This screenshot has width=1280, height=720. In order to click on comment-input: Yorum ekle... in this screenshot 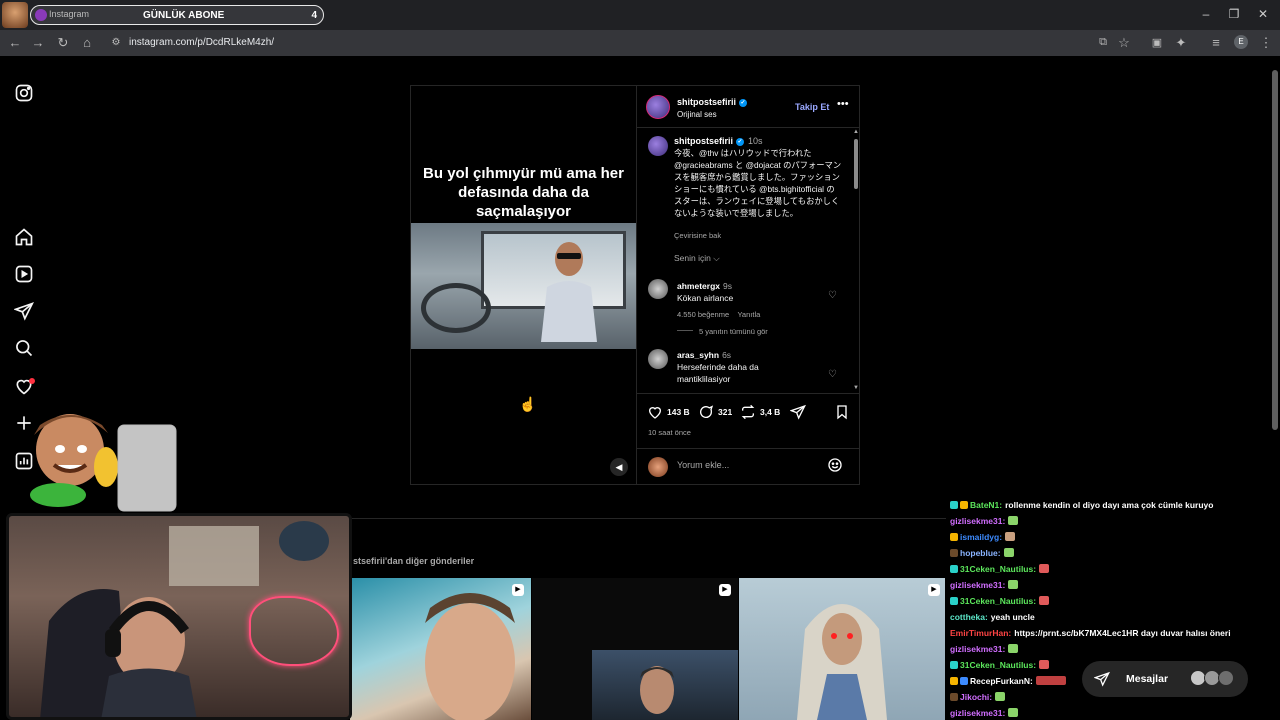, I will do `click(703, 465)`.